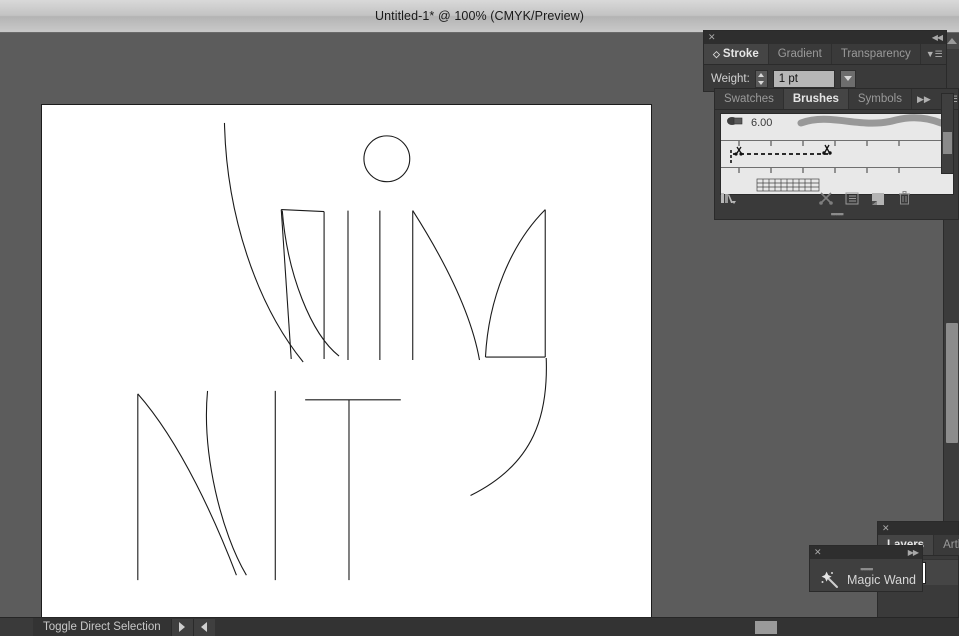  I want to click on artwork-w-top-bar, so click(303, 211).